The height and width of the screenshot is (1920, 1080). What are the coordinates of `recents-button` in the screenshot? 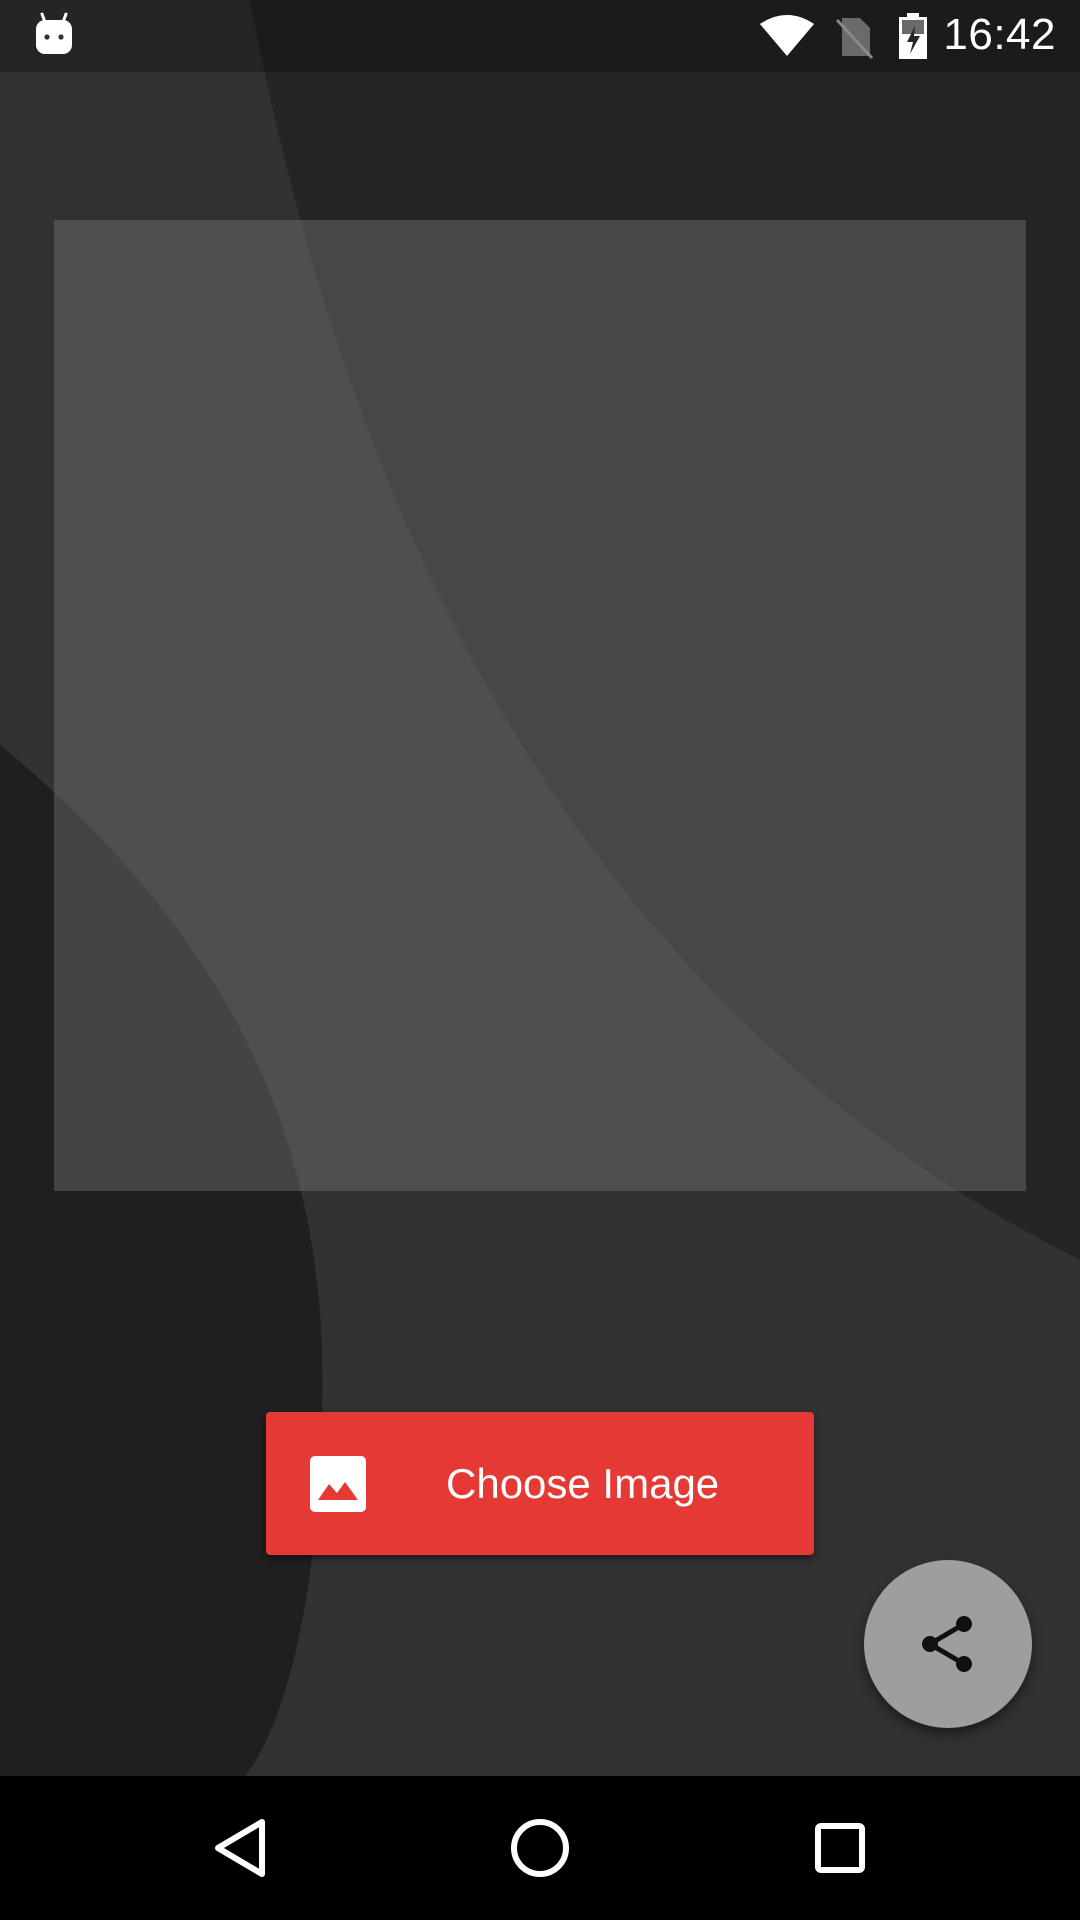 It's located at (840, 1848).